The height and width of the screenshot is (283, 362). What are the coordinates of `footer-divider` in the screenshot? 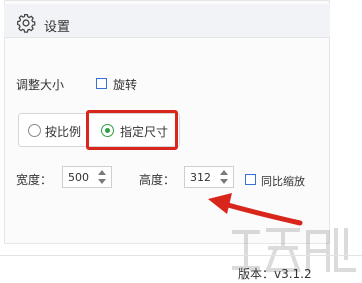 It's located at (181, 255).